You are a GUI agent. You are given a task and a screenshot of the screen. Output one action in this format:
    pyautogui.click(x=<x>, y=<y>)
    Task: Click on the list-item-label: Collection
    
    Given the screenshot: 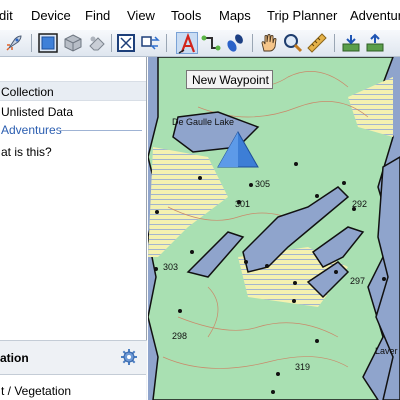 What is the action you would take?
    pyautogui.click(x=27, y=92)
    